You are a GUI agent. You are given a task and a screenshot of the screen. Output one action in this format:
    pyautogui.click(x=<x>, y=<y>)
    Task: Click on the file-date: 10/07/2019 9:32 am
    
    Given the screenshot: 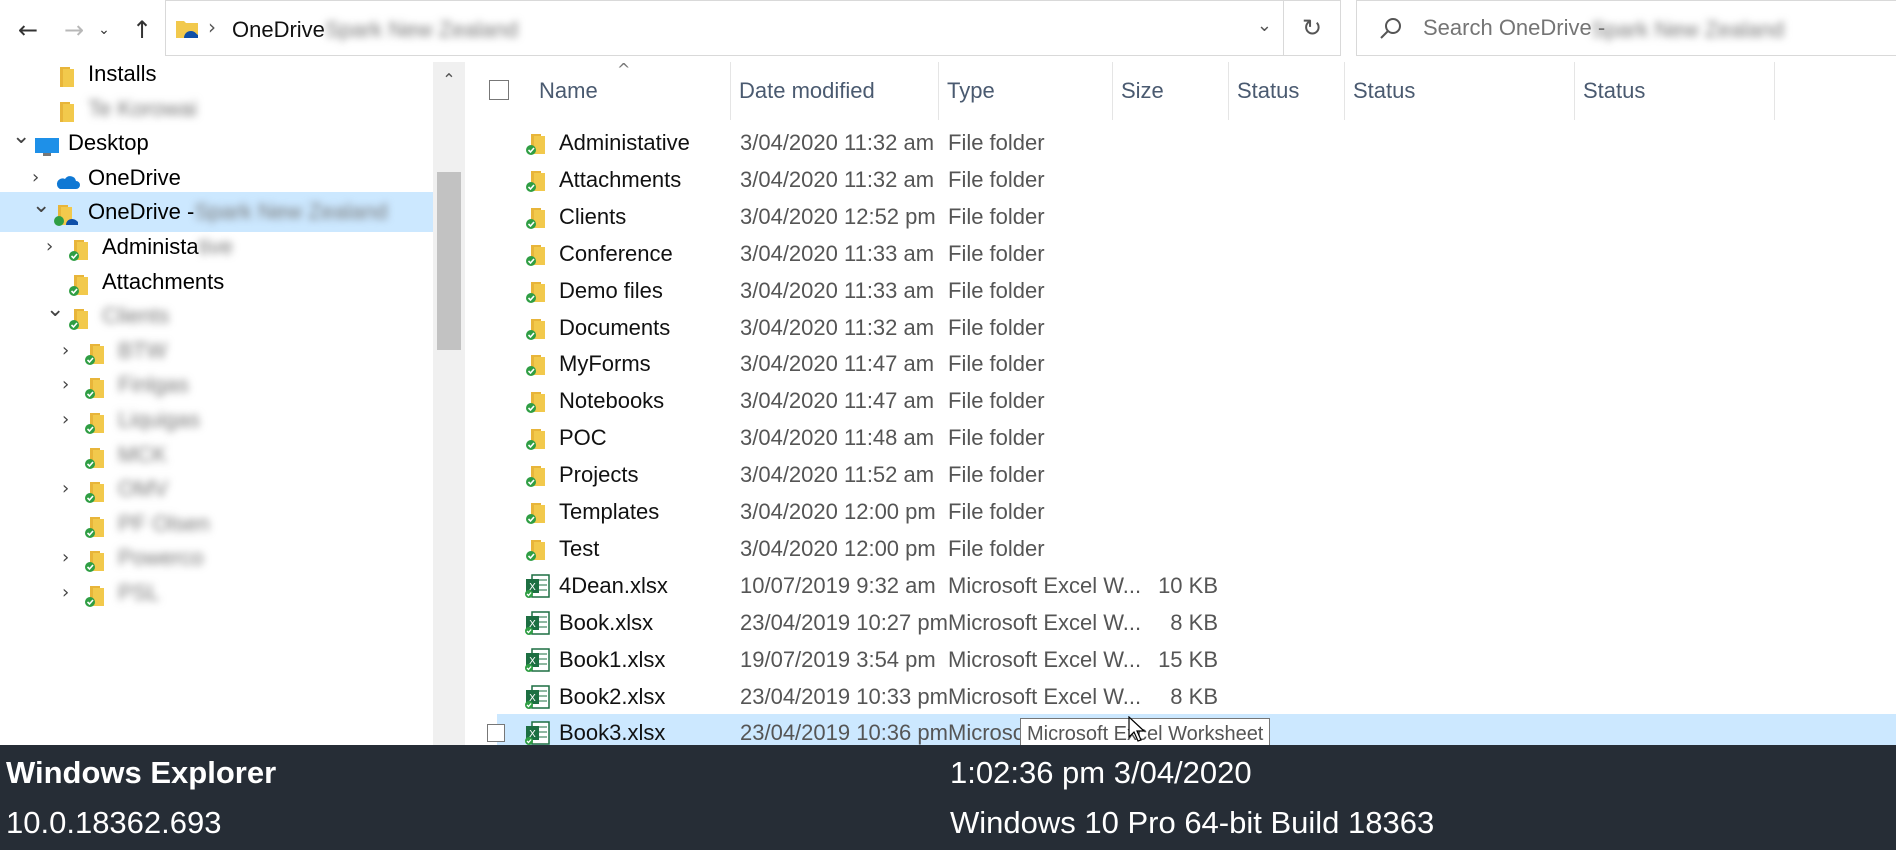 What is the action you would take?
    pyautogui.click(x=838, y=585)
    